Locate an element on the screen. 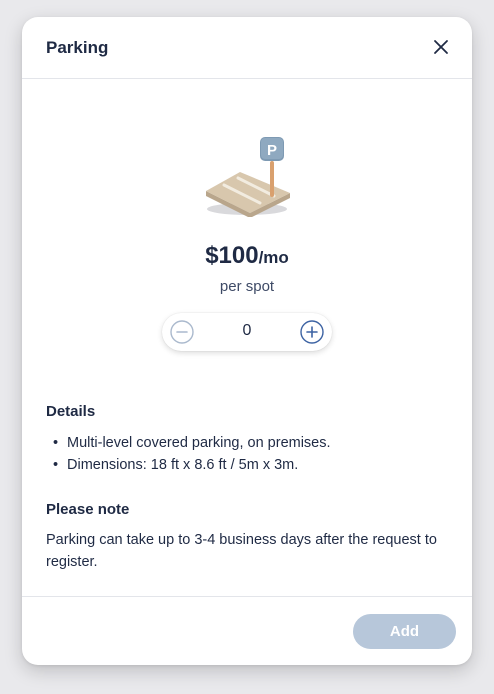 The height and width of the screenshot is (694, 494). price-amount: $100 is located at coordinates (232, 255).